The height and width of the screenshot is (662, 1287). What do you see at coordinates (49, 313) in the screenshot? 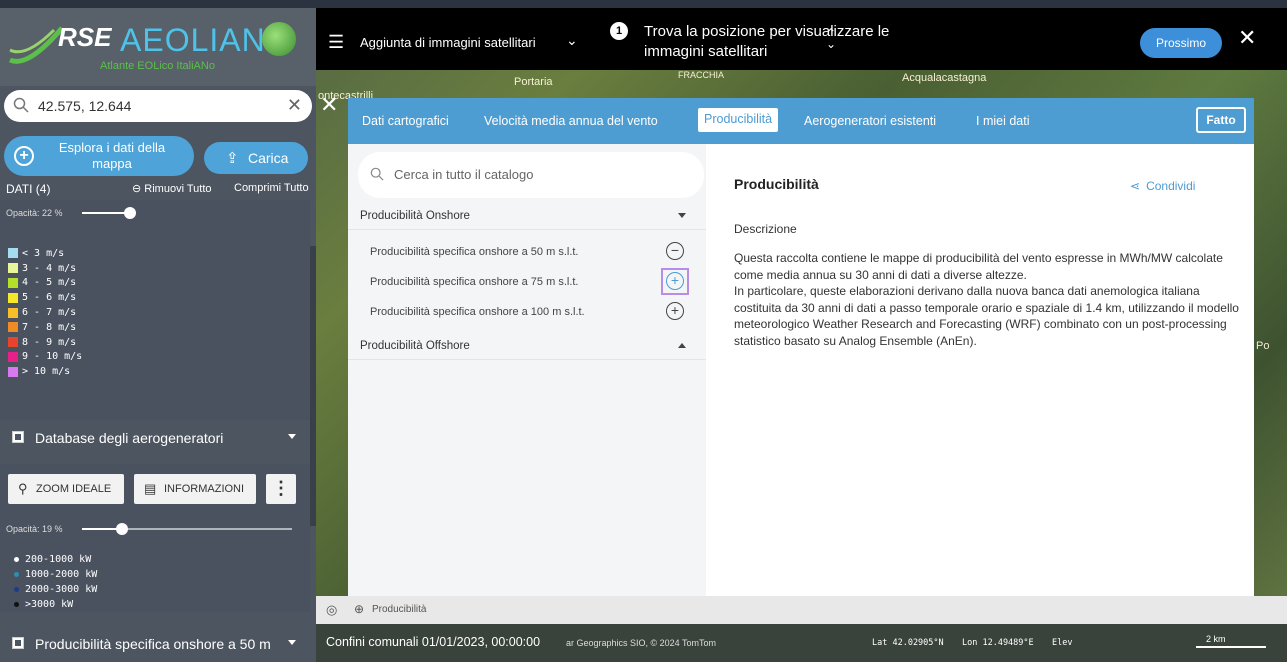
I see `legend-label: 6 - 7 m/s` at bounding box center [49, 313].